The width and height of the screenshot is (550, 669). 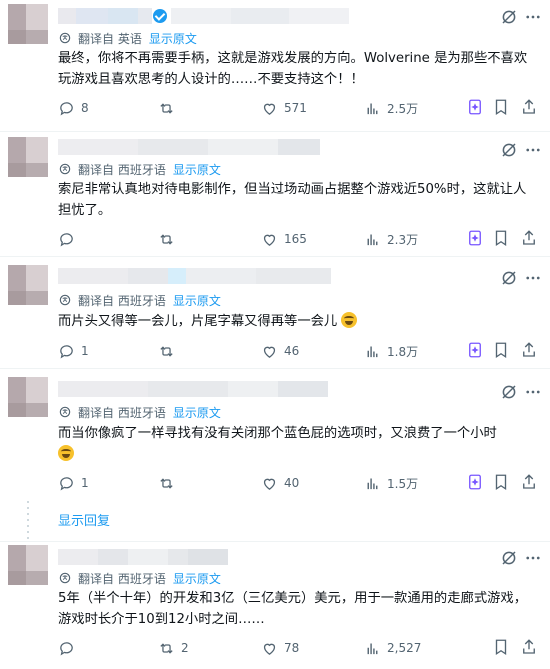 I want to click on show-replies-link: 显示回复, so click(x=84, y=519).